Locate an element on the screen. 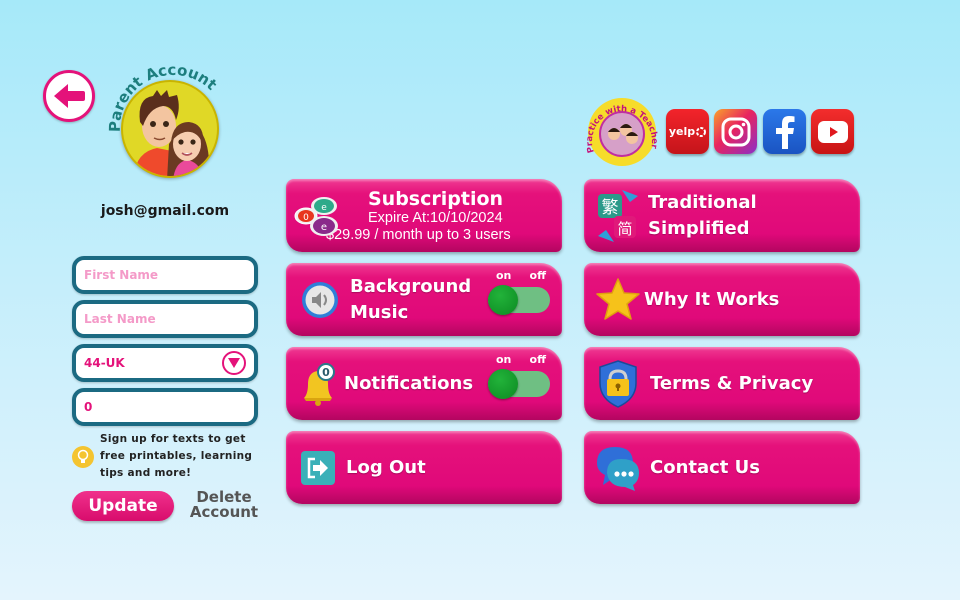 The height and width of the screenshot is (600, 960). svg-text: Parent Account is located at coordinates (163, 96).